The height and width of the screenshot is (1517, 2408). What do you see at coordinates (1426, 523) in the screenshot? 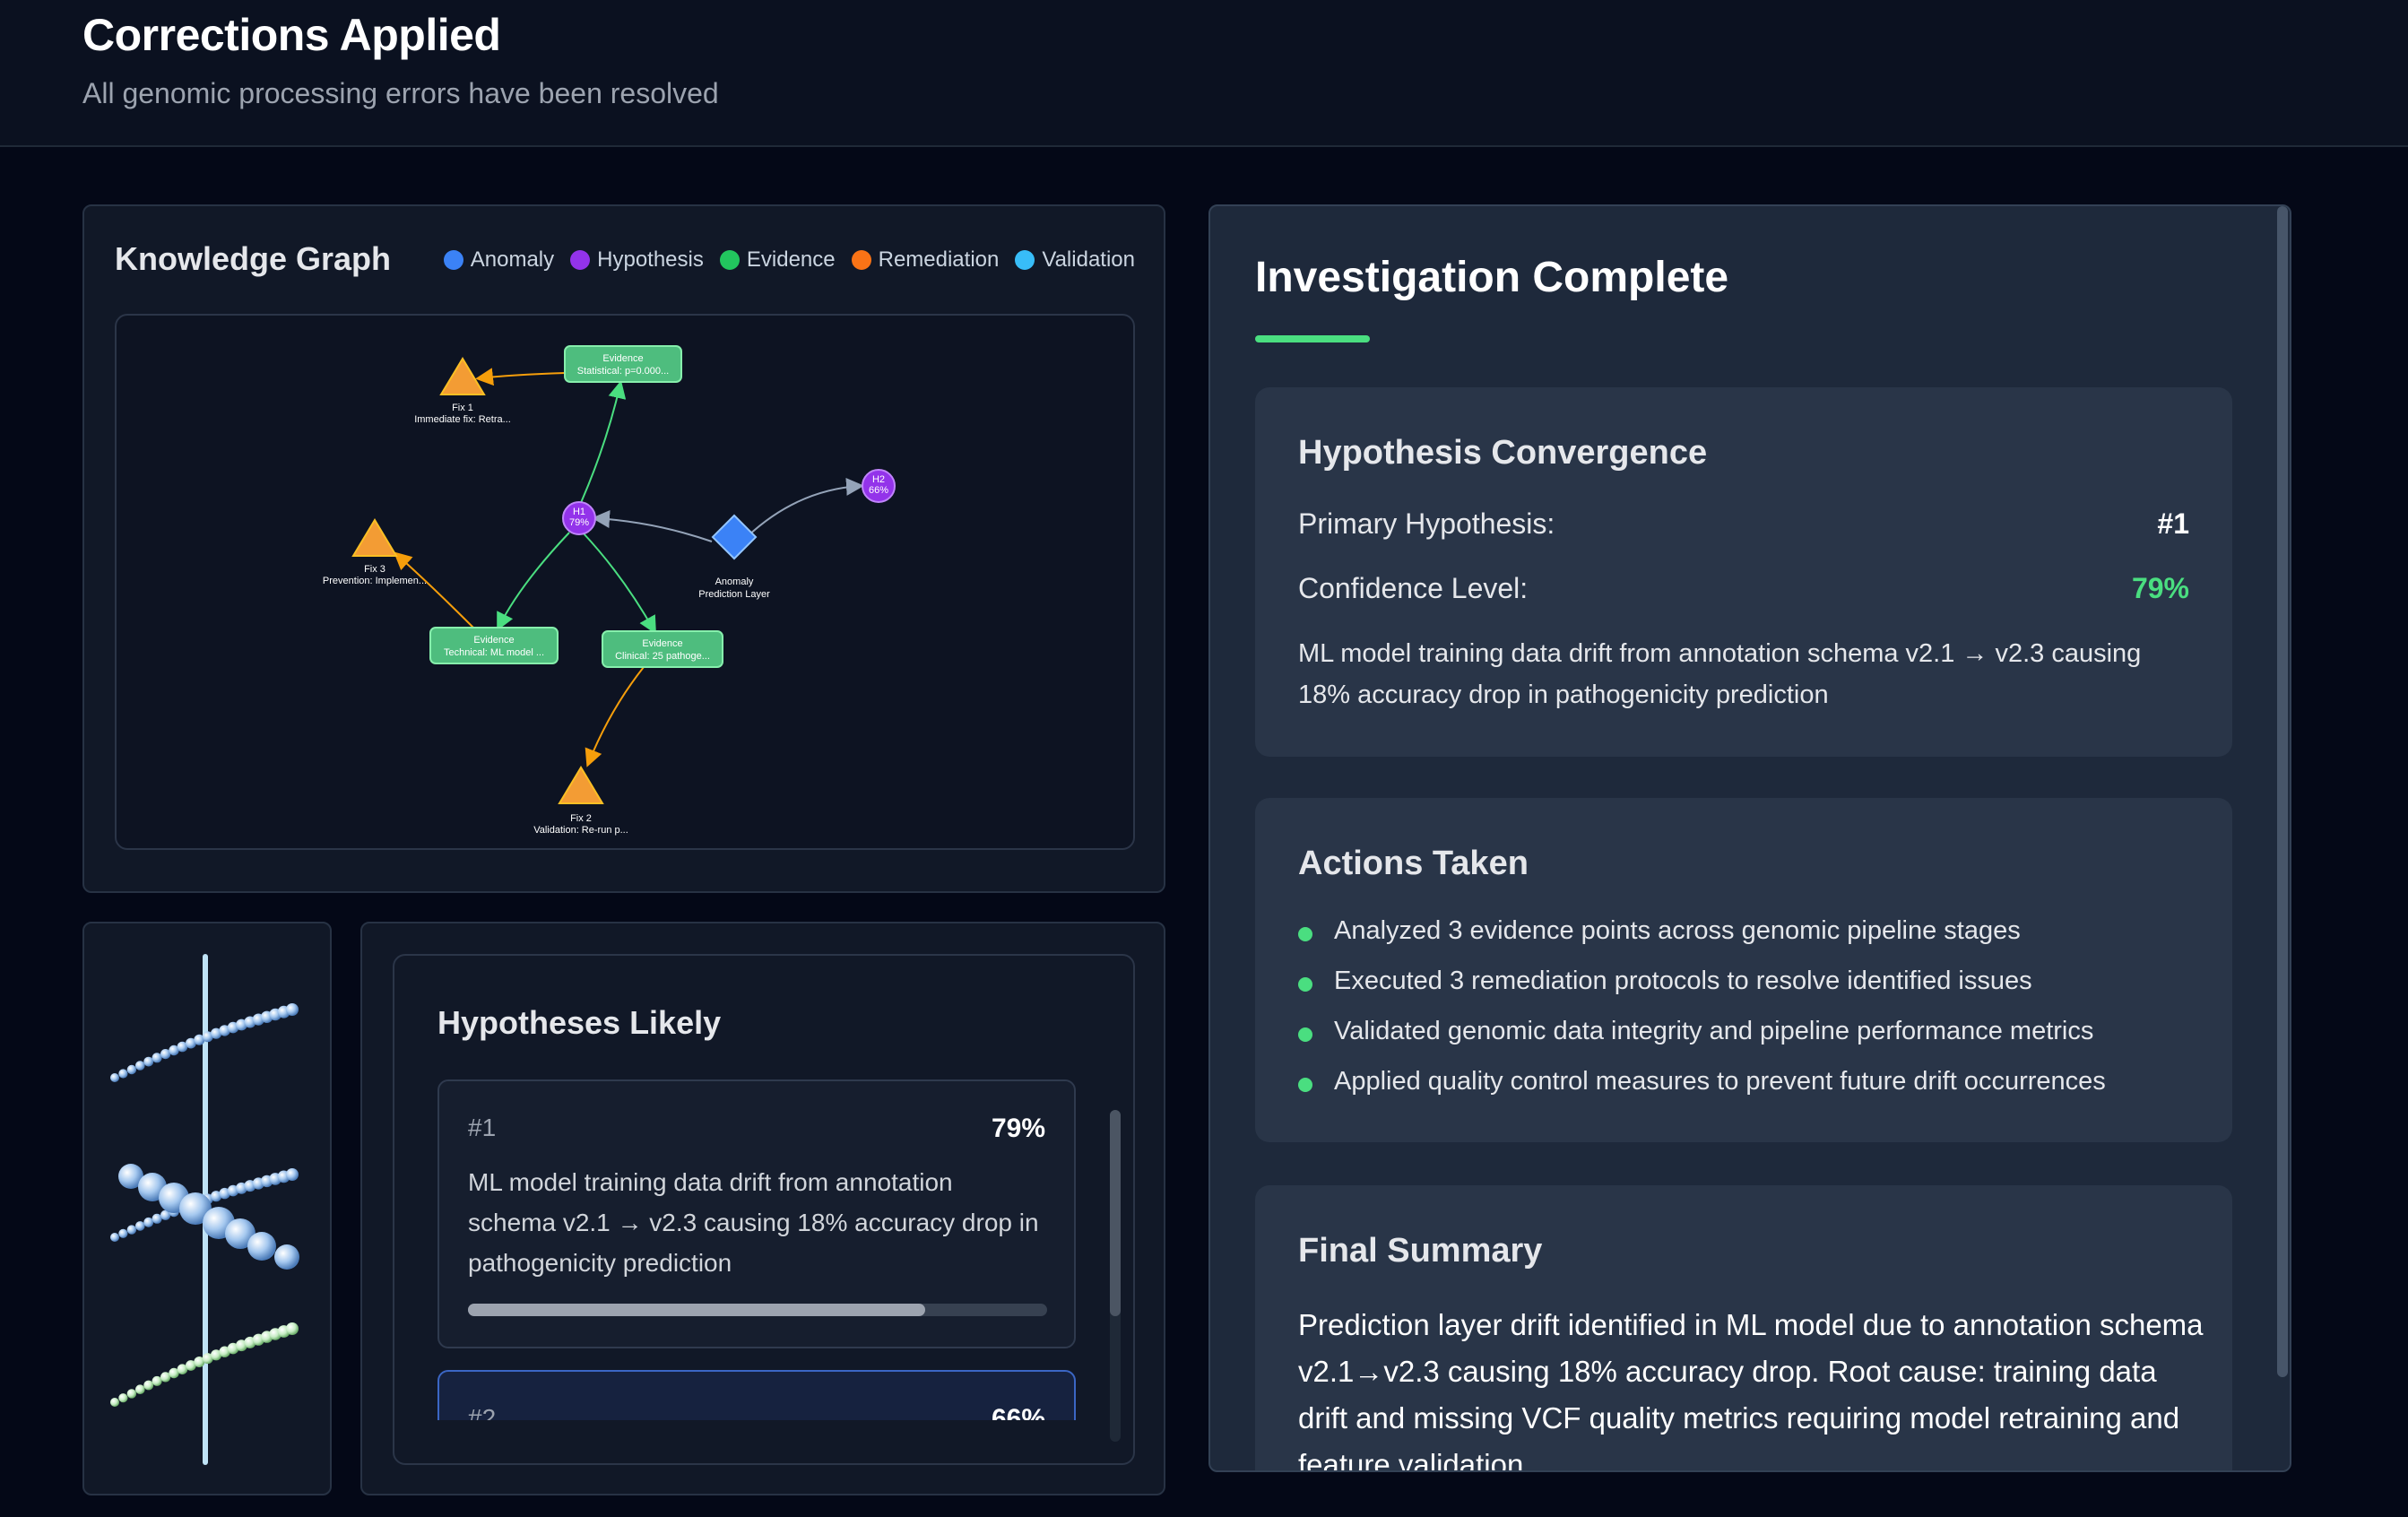
I see `primary-hypothesis-label: Primary Hypothesis:` at bounding box center [1426, 523].